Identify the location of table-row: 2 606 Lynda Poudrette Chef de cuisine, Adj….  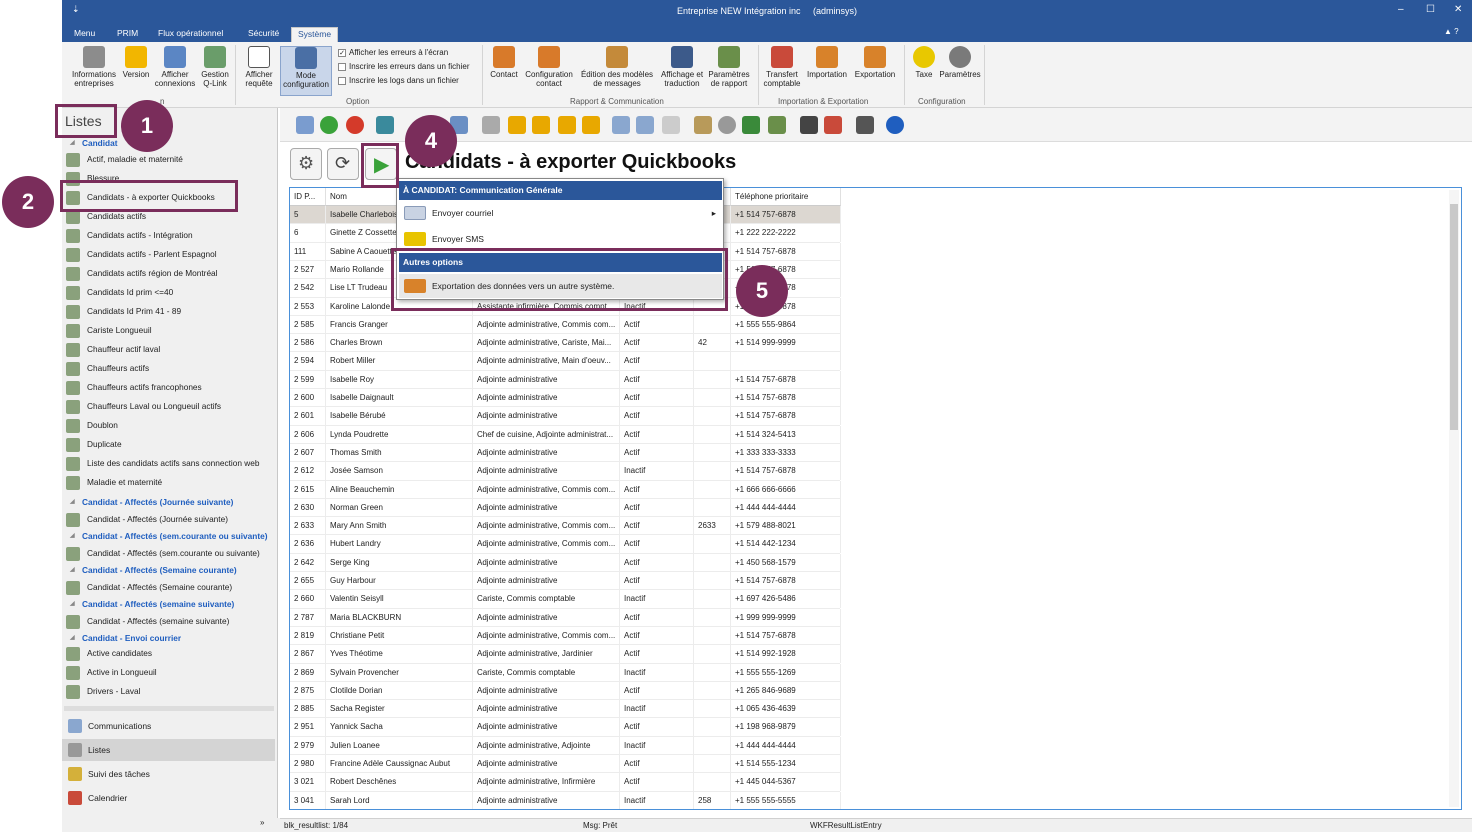
(565, 434).